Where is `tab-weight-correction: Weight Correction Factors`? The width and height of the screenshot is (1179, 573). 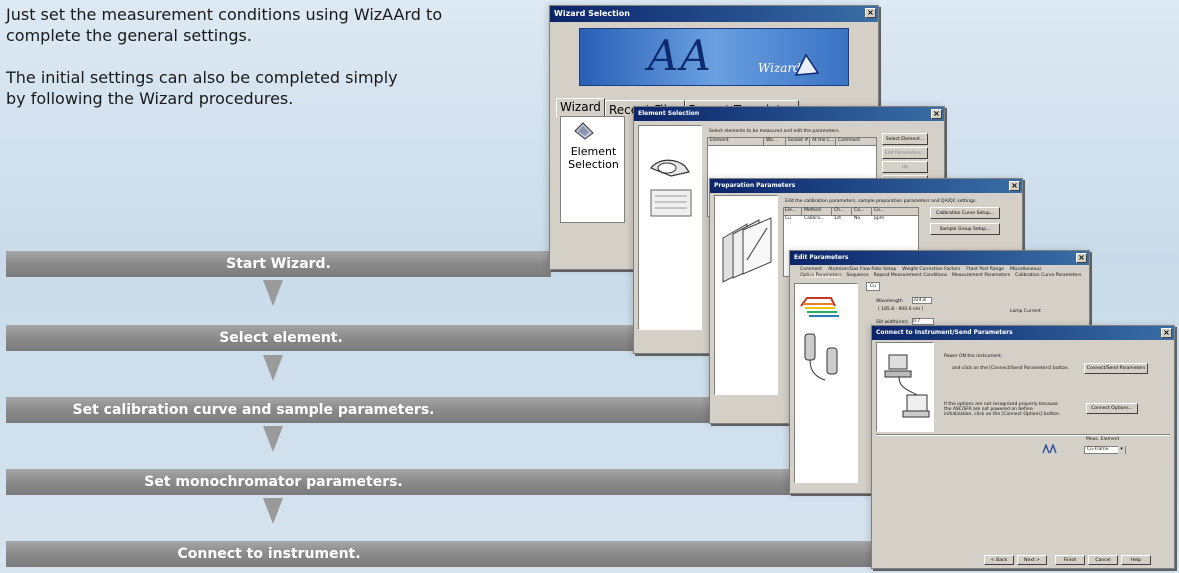 tab-weight-correction: Weight Correction Factors is located at coordinates (931, 269).